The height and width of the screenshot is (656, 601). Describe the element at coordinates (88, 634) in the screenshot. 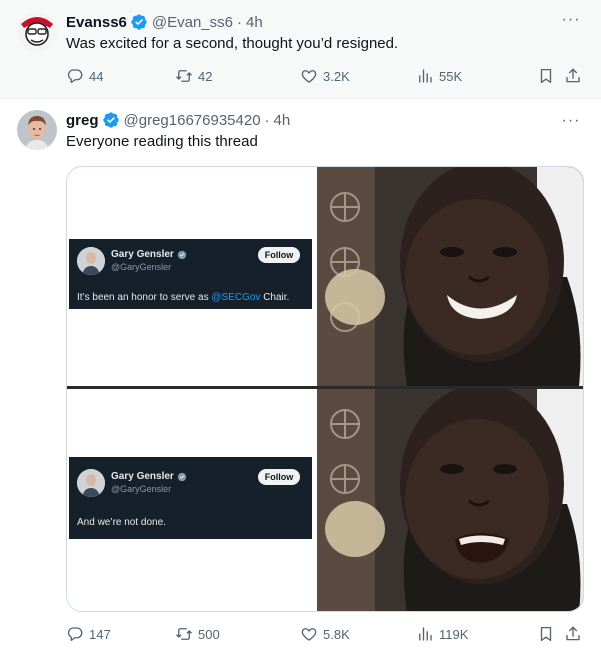

I see `reply-button: 147` at that location.